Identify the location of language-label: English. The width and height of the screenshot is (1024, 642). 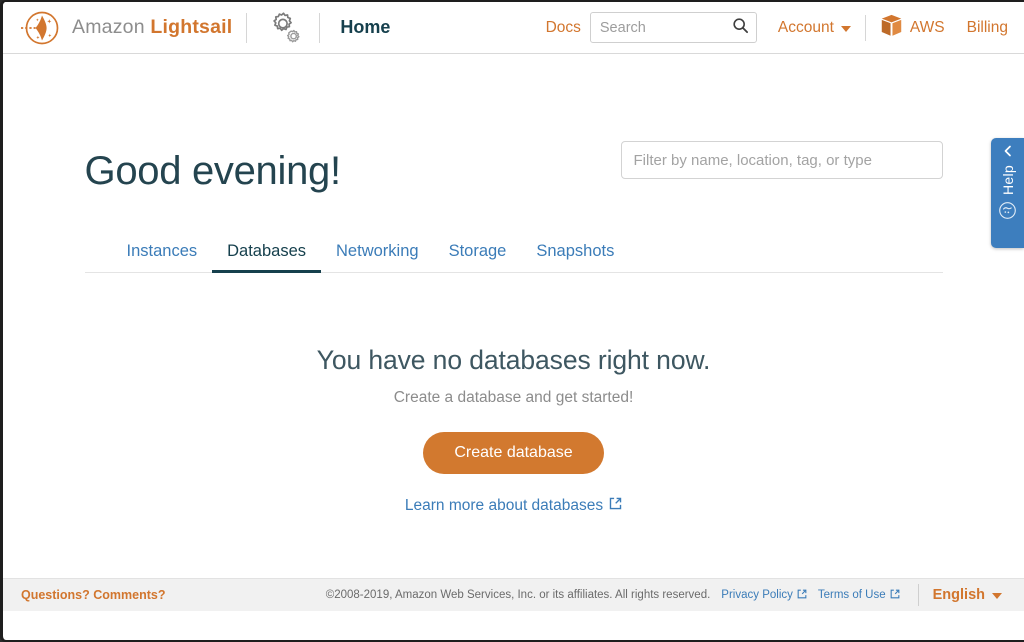
(958, 595).